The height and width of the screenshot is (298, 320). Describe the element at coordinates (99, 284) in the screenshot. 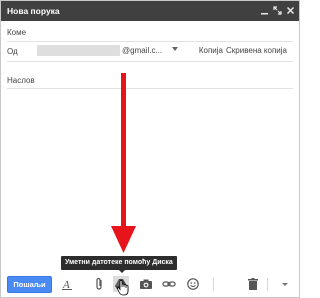

I see `attach-icon` at that location.